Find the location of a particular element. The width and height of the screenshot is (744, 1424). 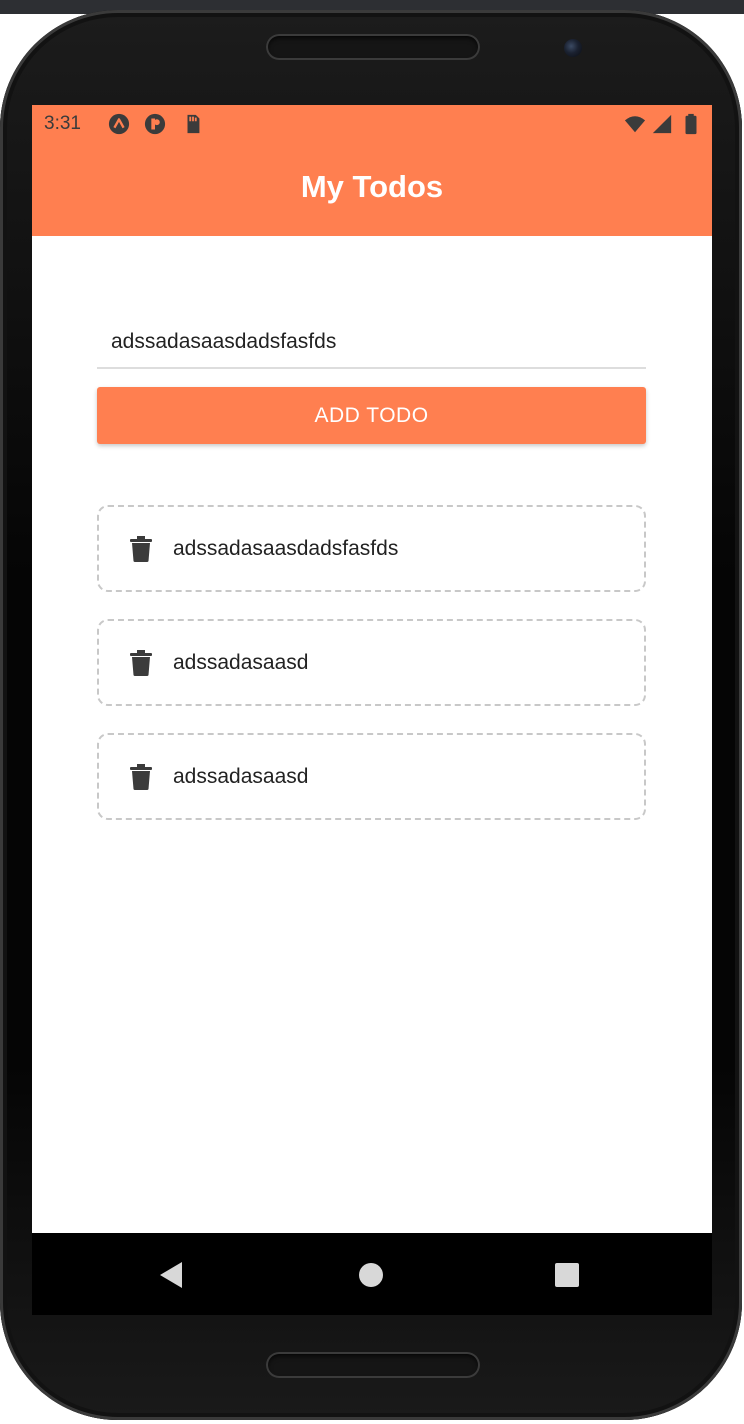

battery-icon is located at coordinates (691, 124).